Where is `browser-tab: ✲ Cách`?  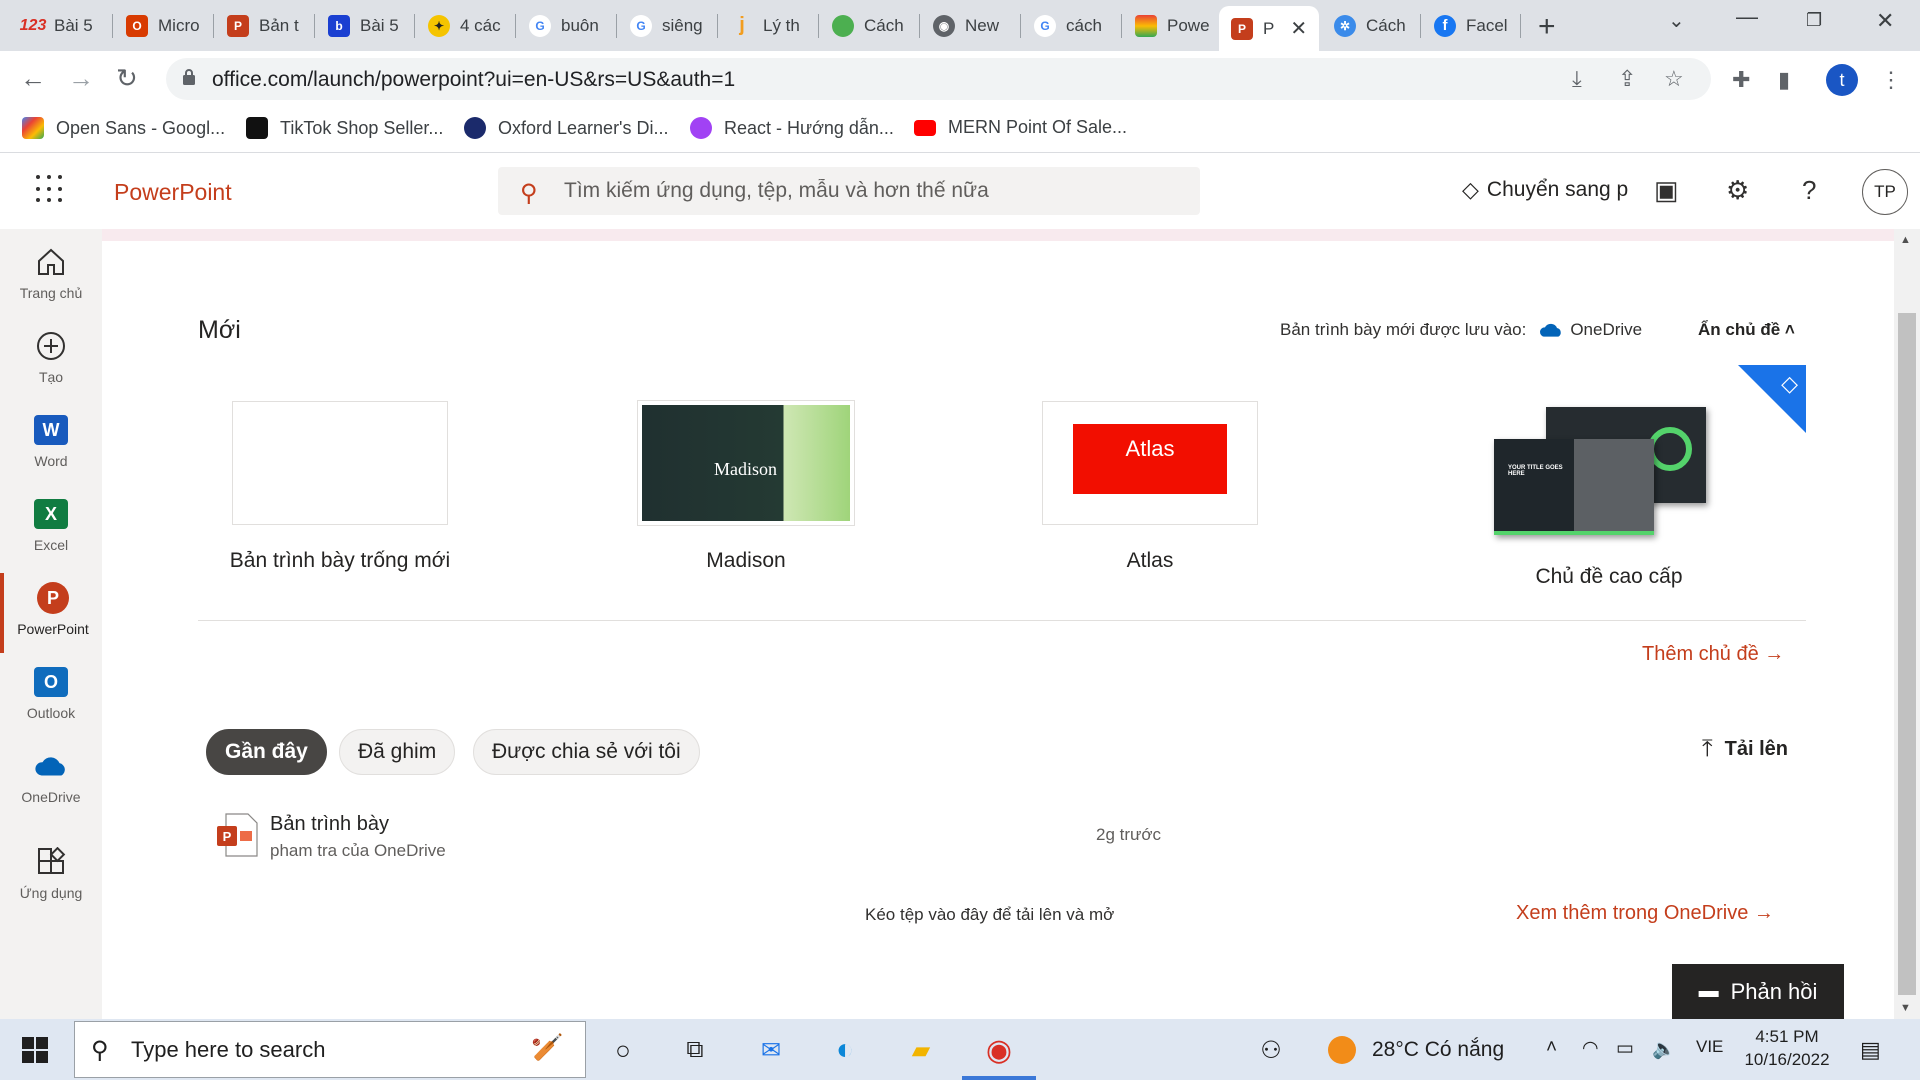
browser-tab: ✲ Cách is located at coordinates (1370, 25).